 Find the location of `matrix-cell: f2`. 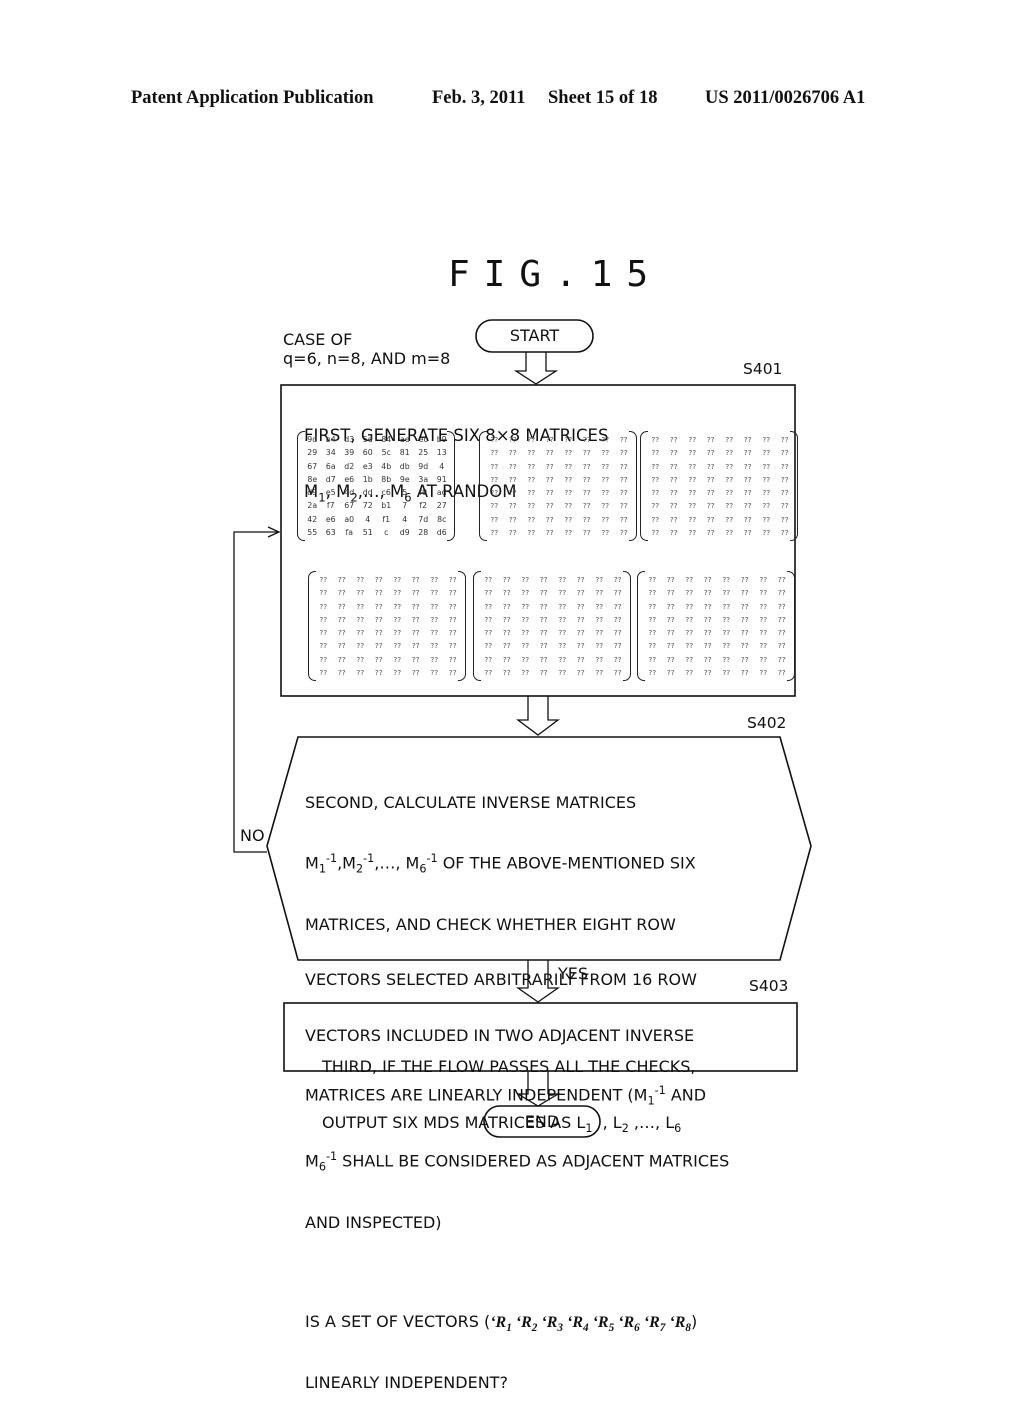

matrix-cell: f2 is located at coordinates (423, 506).